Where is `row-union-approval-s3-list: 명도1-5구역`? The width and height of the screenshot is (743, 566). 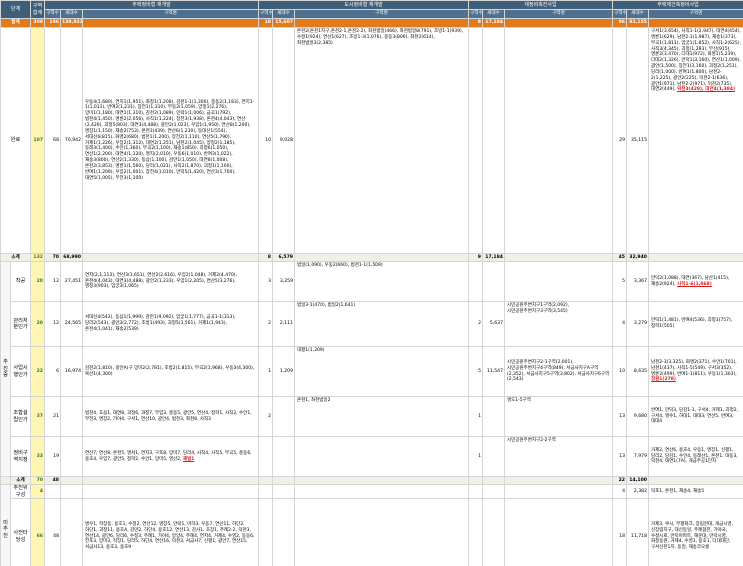 row-union-approval-s3-list: 명도1-5구역 is located at coordinates (558, 416).